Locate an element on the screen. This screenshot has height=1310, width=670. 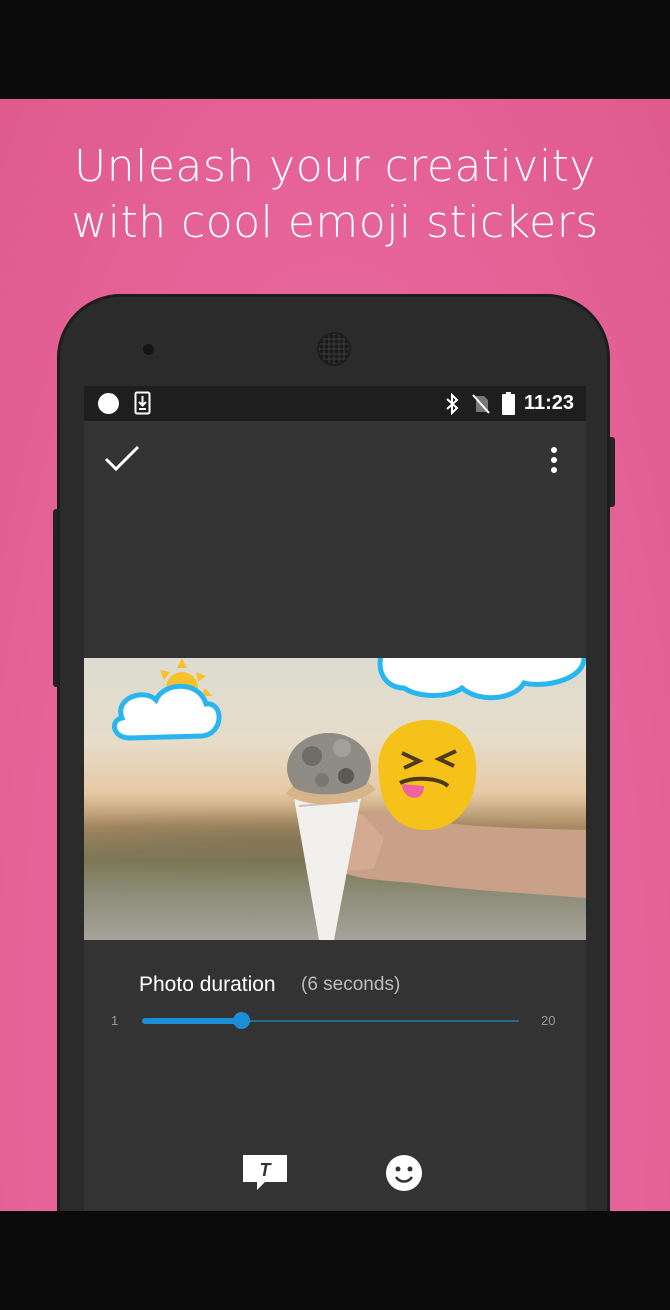
editor-toolbar is located at coordinates (335, 461).